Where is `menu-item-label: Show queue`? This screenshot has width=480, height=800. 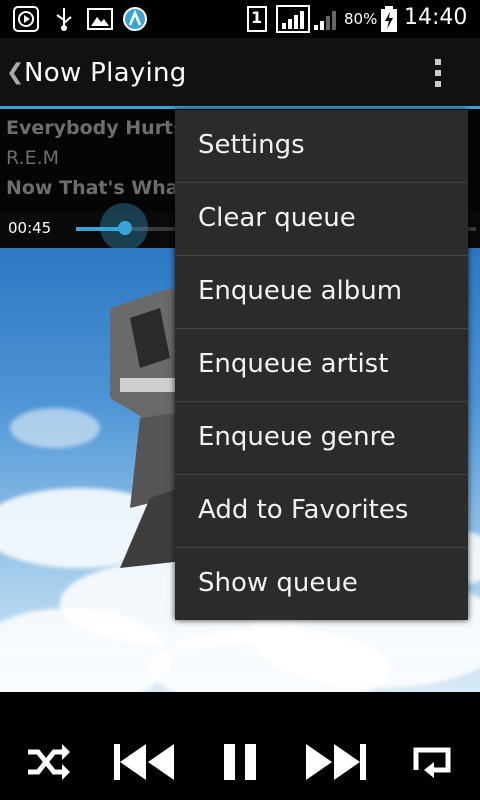 menu-item-label: Show queue is located at coordinates (278, 583).